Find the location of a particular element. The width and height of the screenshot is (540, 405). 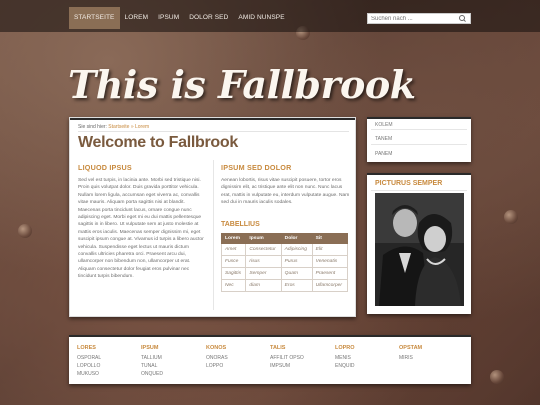

footer-link: ONORAS is located at coordinates (236, 358).